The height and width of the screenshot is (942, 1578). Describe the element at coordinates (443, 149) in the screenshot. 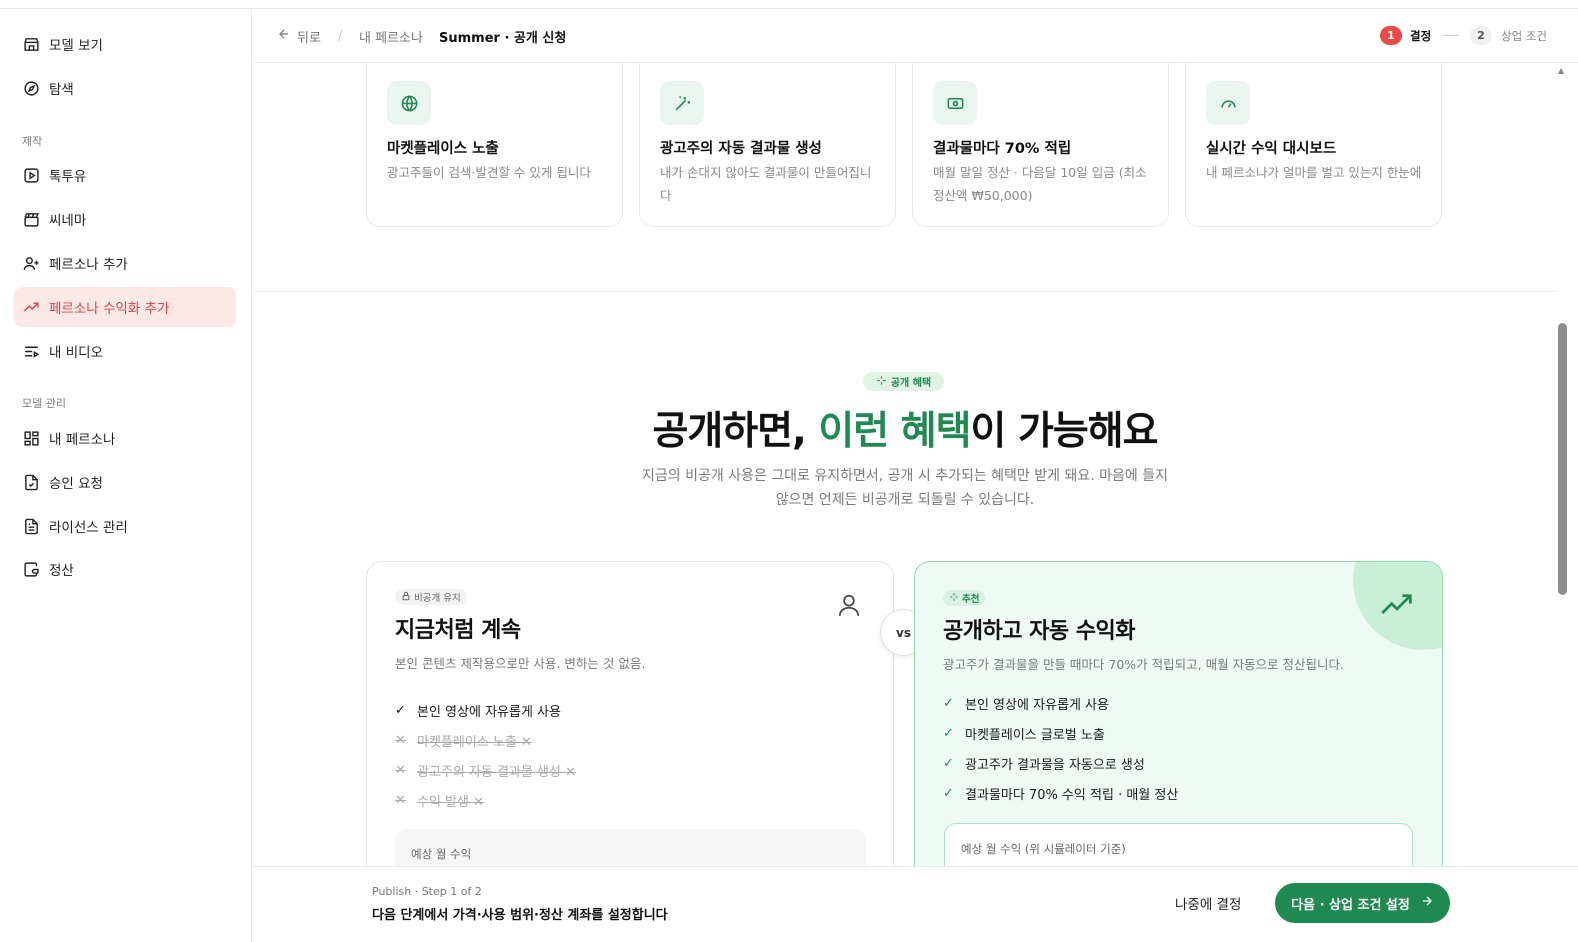

I see `feature-title: 마켓플레이스 노출` at that location.